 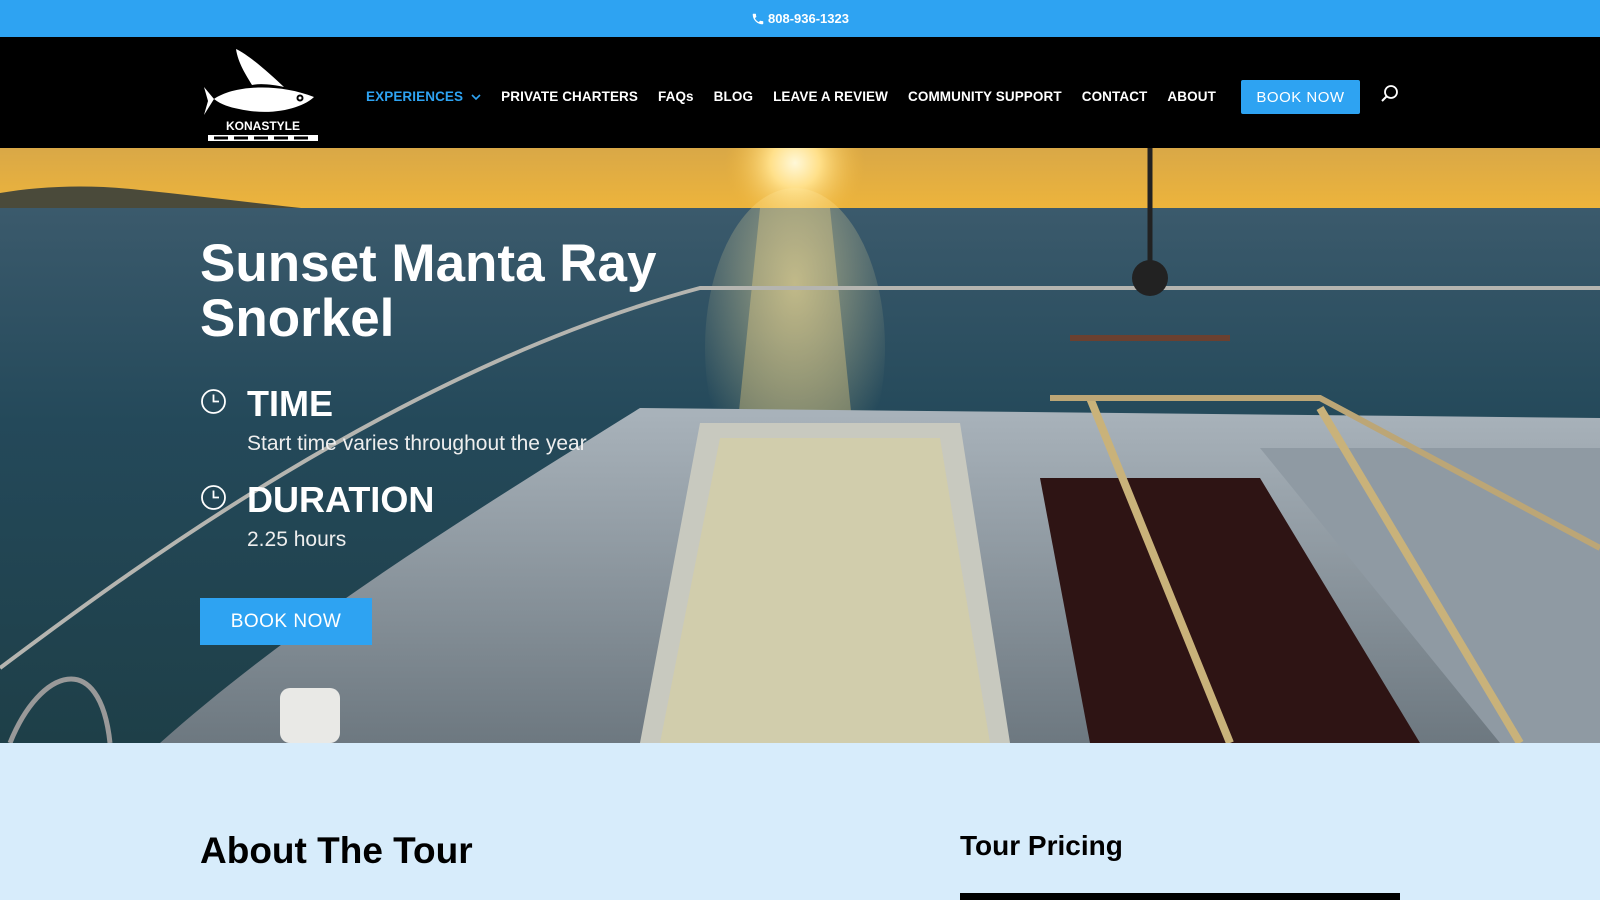 I want to click on hero-title: Sunset Manta Ray Snorkel, so click(x=428, y=291).